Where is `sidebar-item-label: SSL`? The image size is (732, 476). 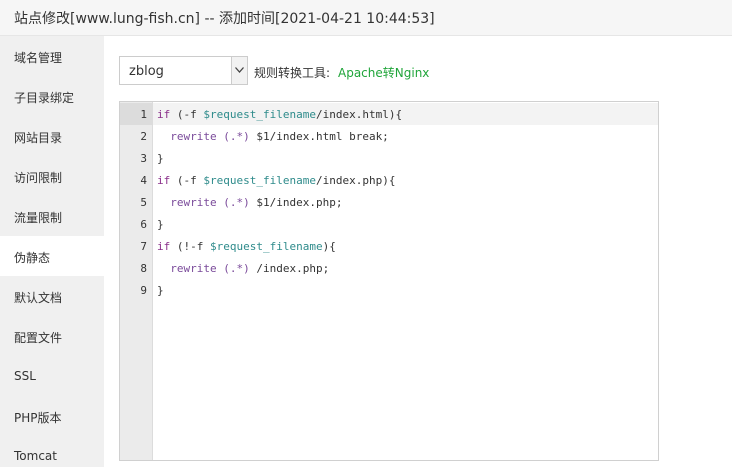 sidebar-item-label: SSL is located at coordinates (25, 376).